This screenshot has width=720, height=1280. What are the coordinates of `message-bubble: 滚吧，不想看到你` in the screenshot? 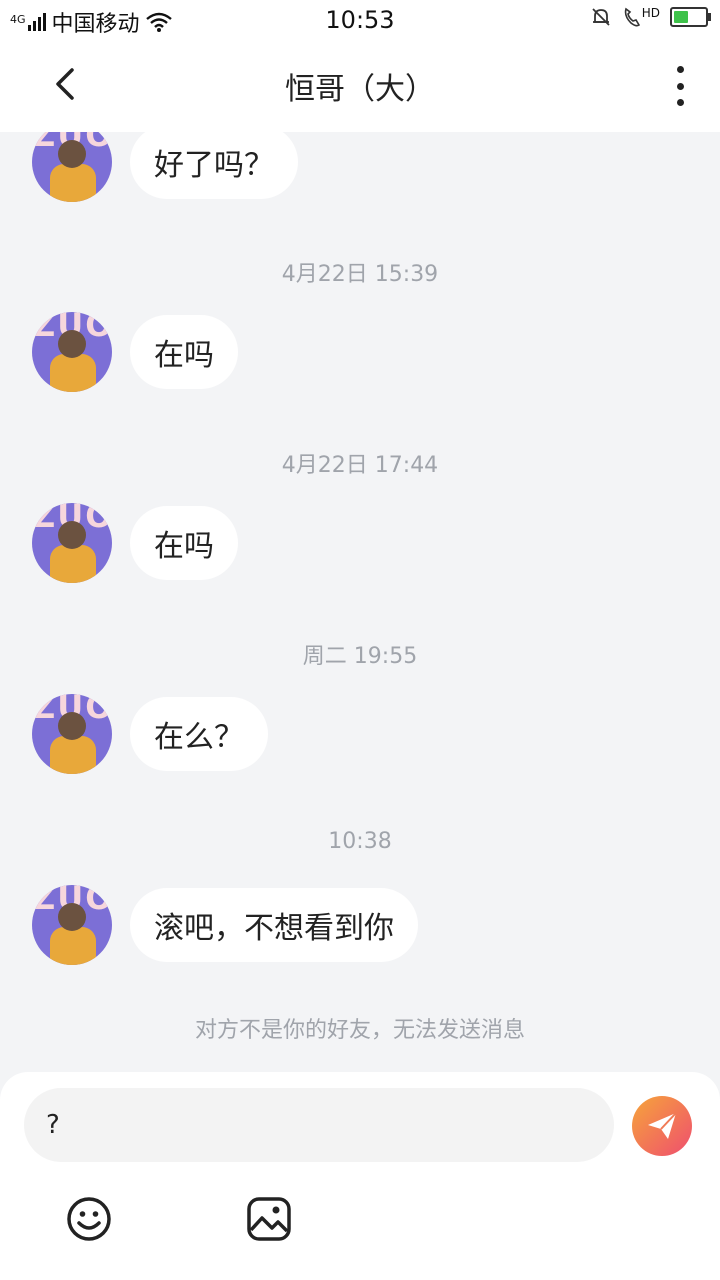 It's located at (274, 925).